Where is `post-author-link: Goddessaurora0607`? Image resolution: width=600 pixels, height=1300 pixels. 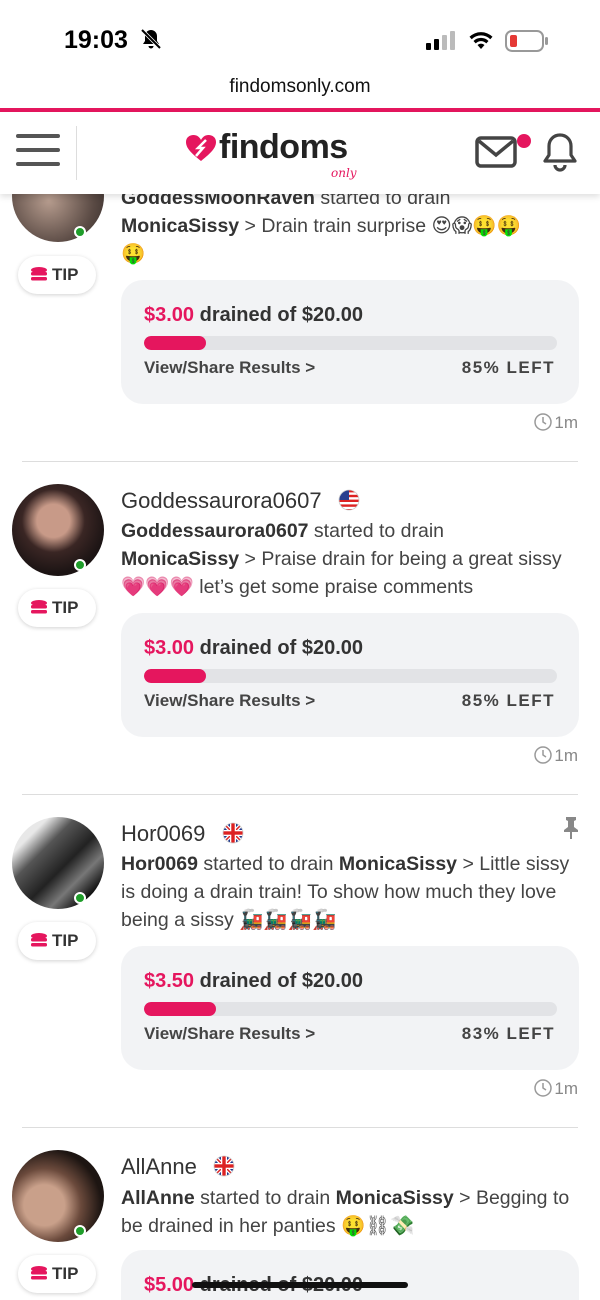
post-author-link: Goddessaurora0607 is located at coordinates (215, 531).